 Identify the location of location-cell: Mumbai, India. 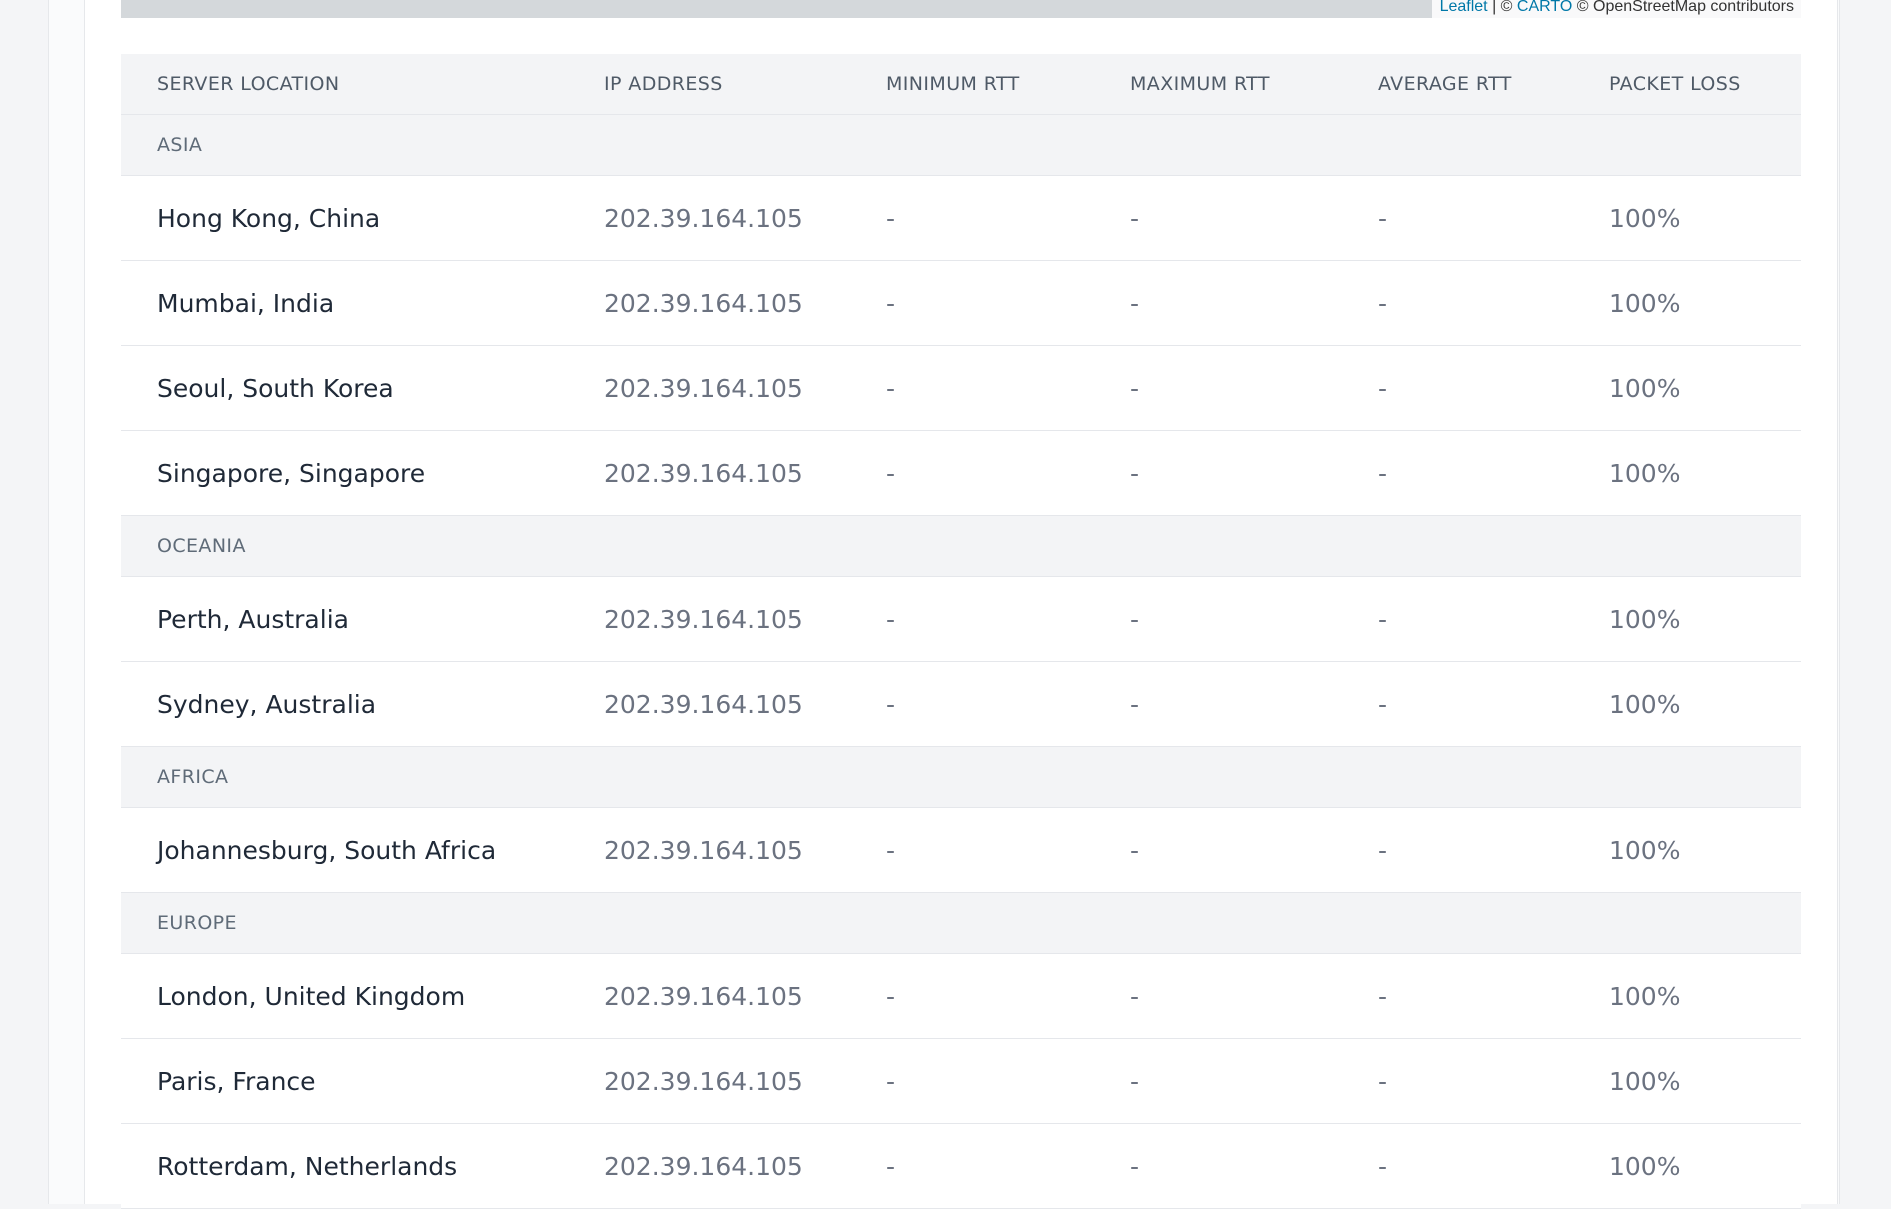
(362, 303).